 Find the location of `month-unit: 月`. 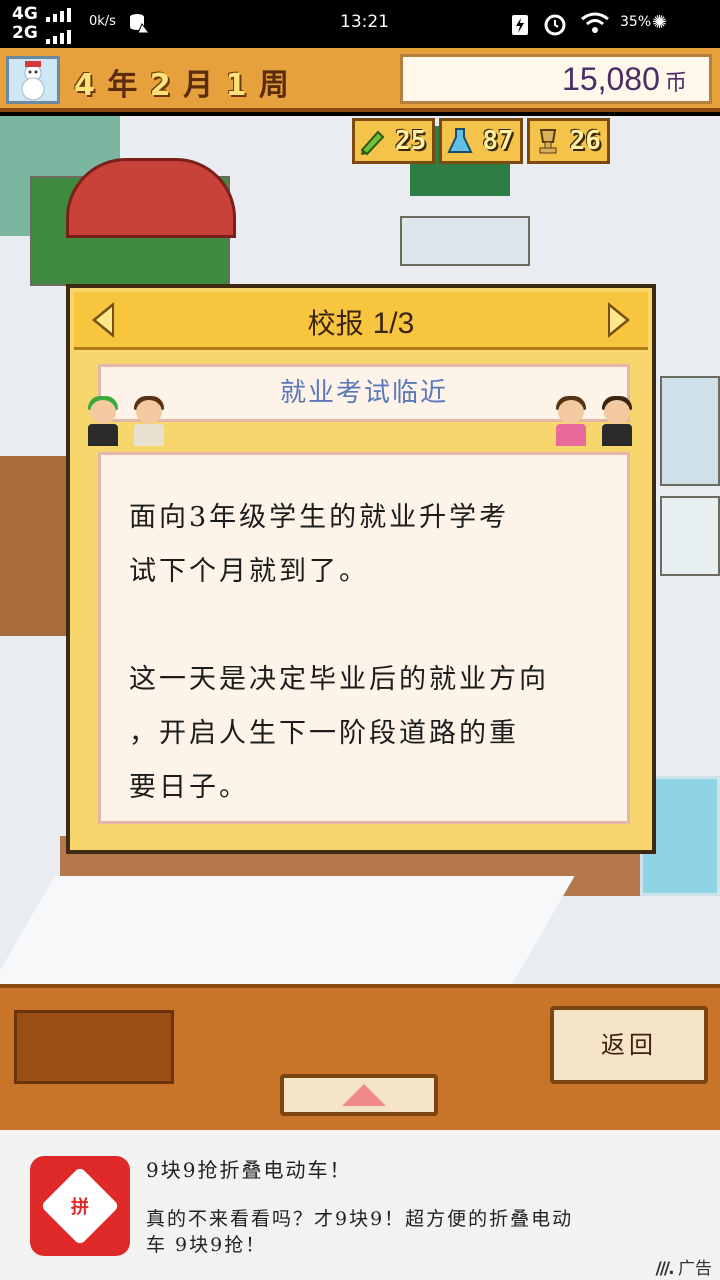

month-unit: 月 is located at coordinates (199, 85).